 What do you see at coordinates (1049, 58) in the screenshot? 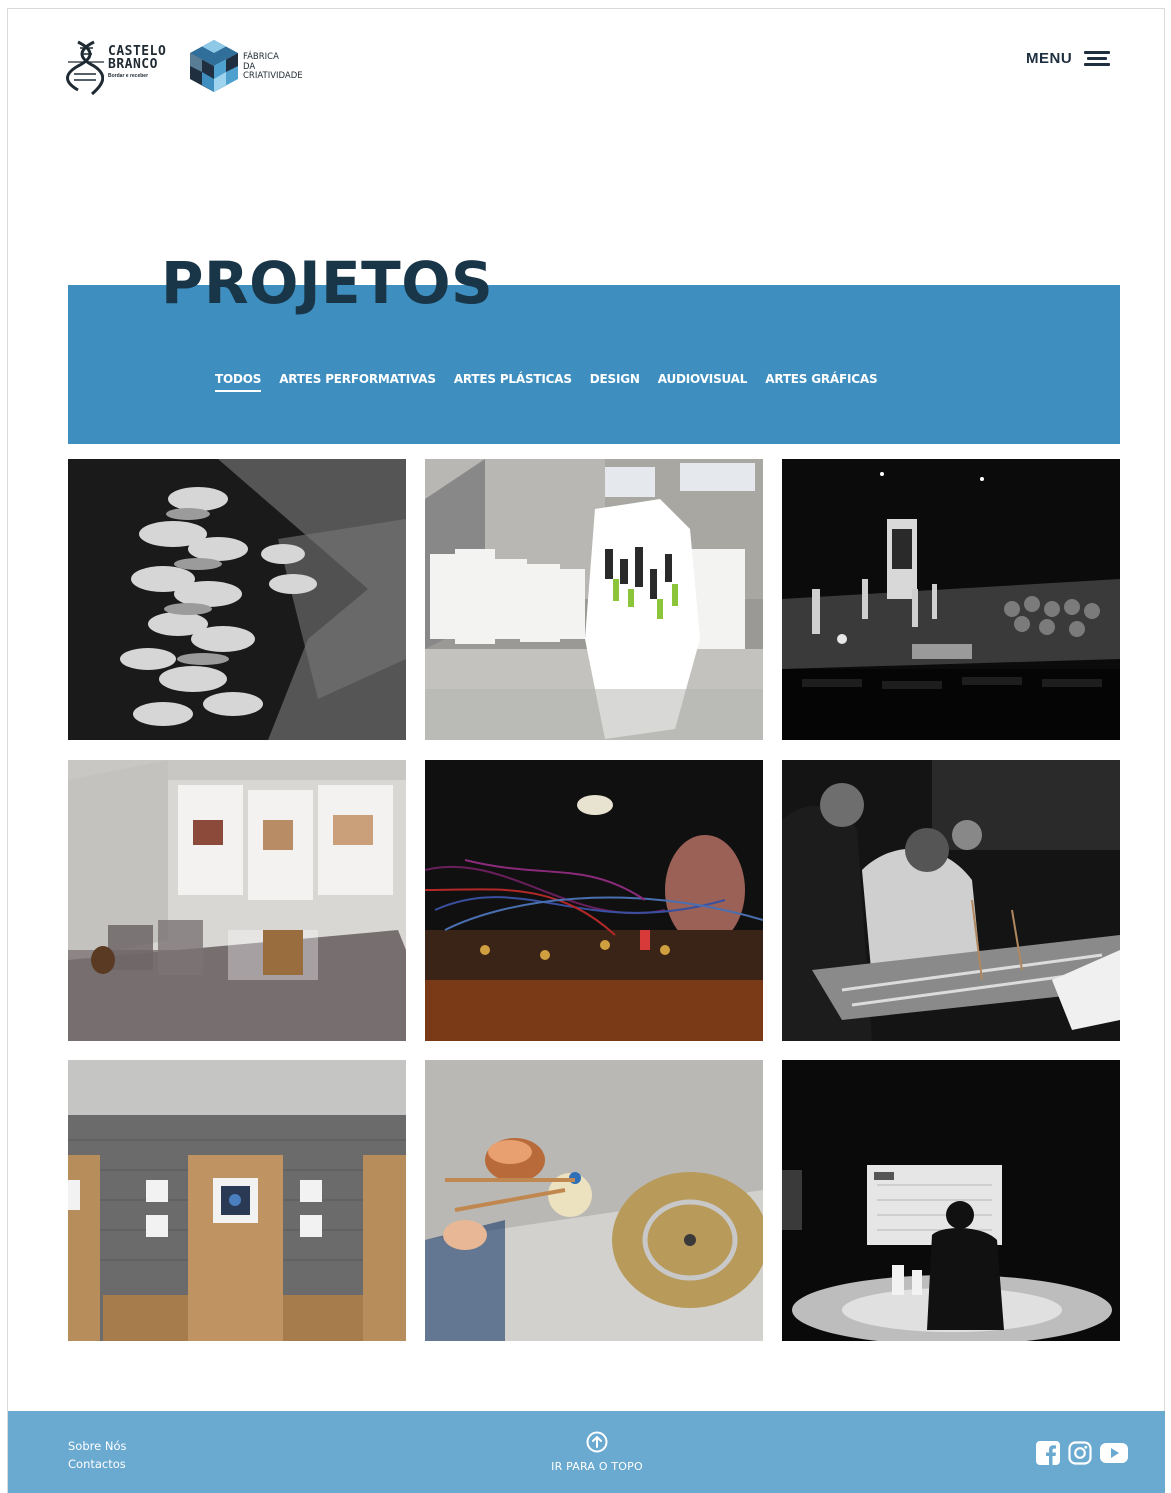
I see `menu-label: MENU` at bounding box center [1049, 58].